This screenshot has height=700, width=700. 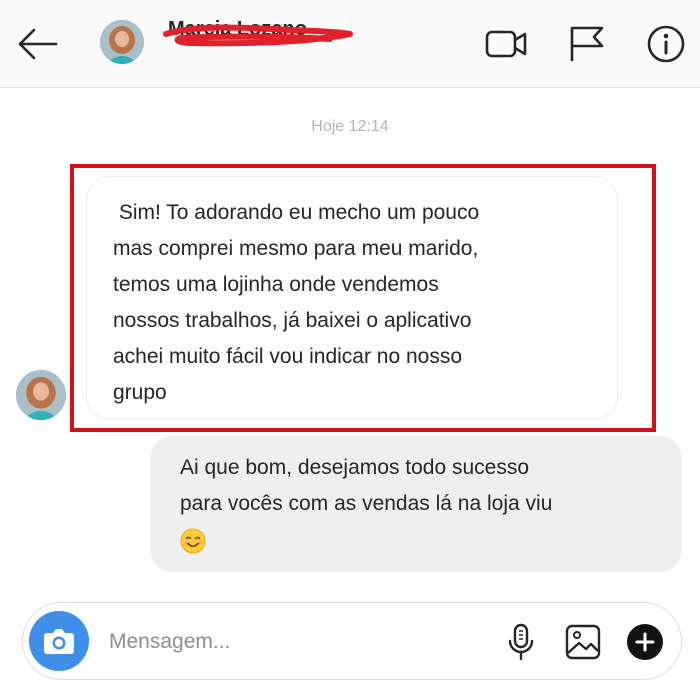 I want to click on video-call-icon, so click(x=506, y=44).